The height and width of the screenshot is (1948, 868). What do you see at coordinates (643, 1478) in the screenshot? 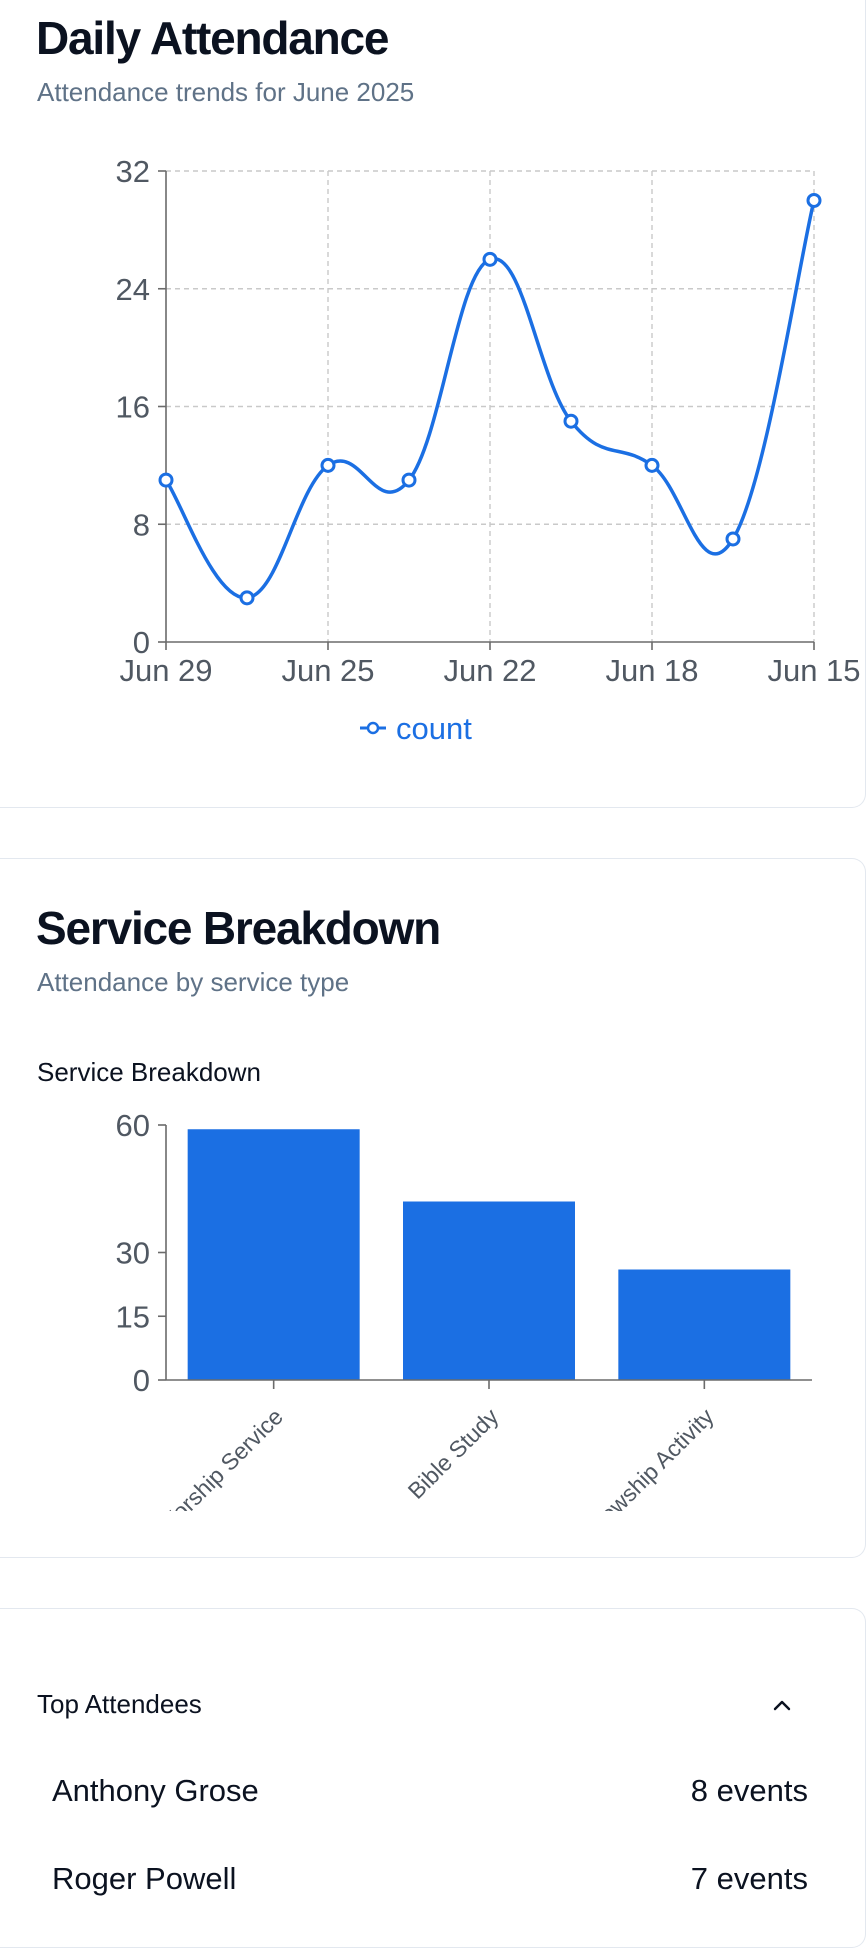
I see `x-tick-label: Fellowship Activity` at bounding box center [643, 1478].